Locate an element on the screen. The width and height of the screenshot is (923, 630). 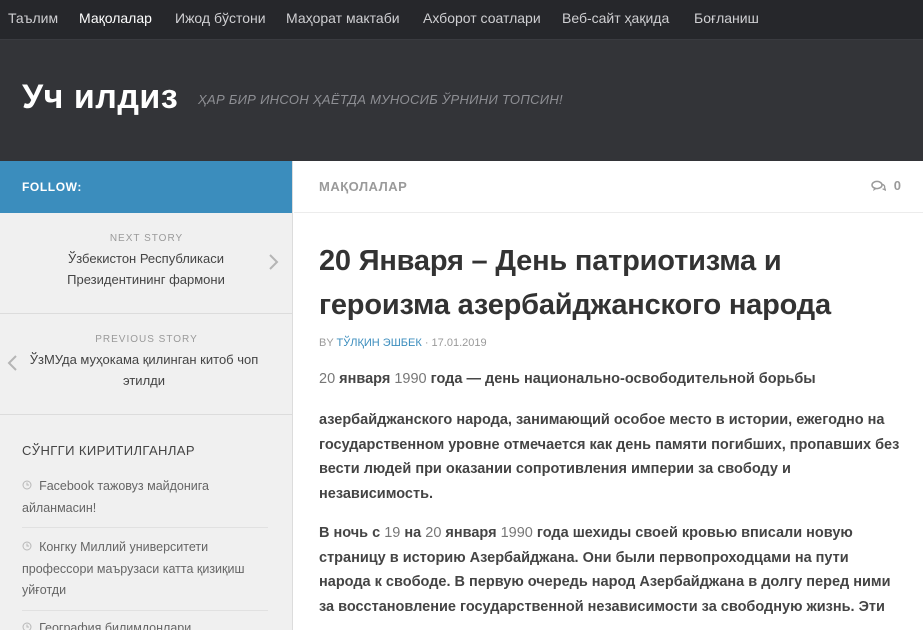
nav-item-ijod-bostoni: Ижод бўстони is located at coordinates (220, 19).